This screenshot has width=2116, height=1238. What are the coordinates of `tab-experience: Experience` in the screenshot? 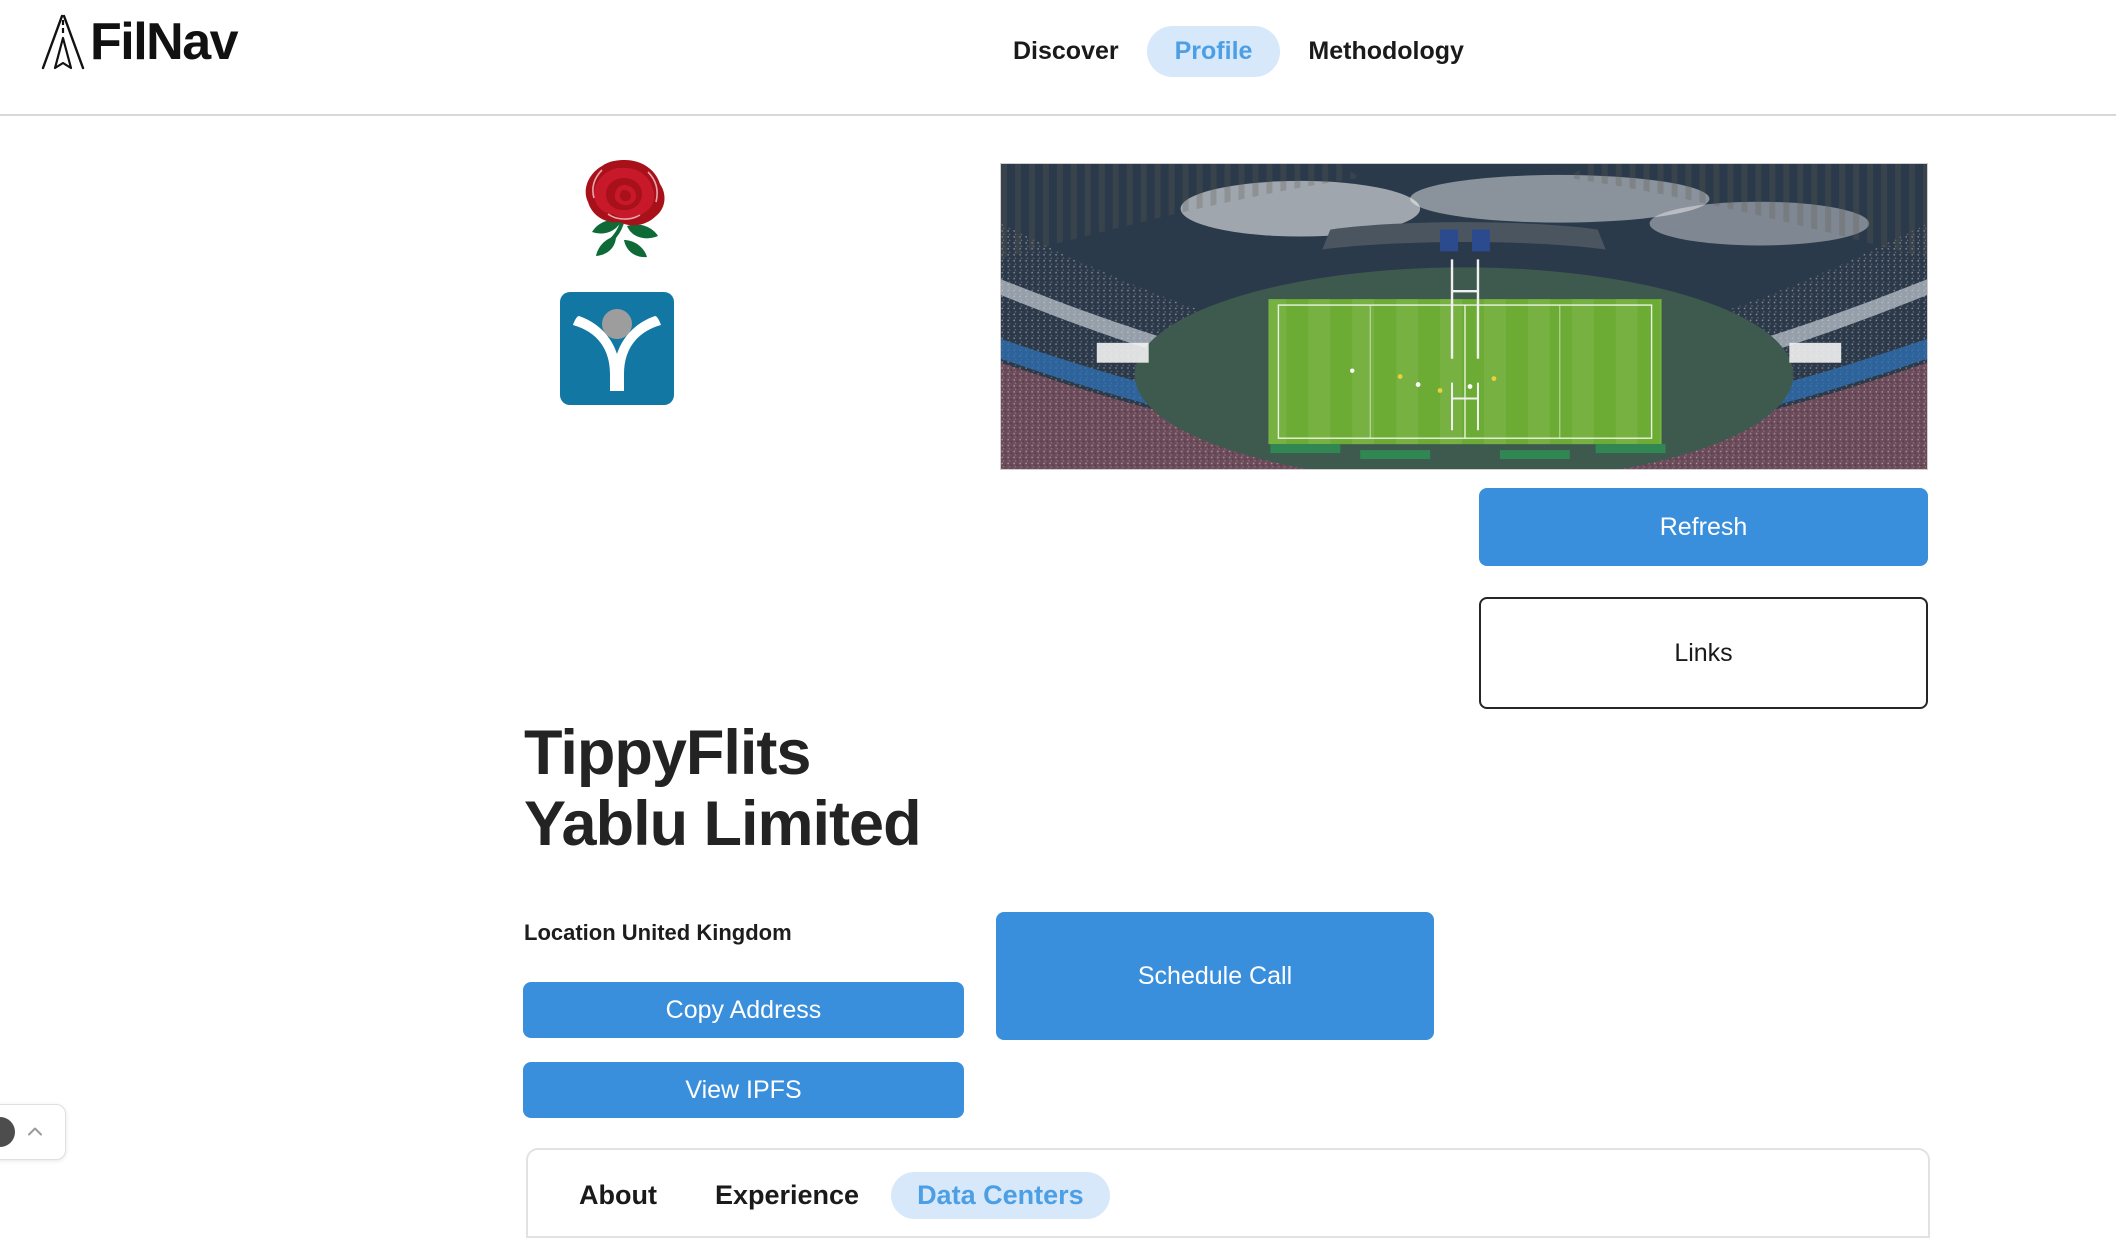 It's located at (787, 1195).